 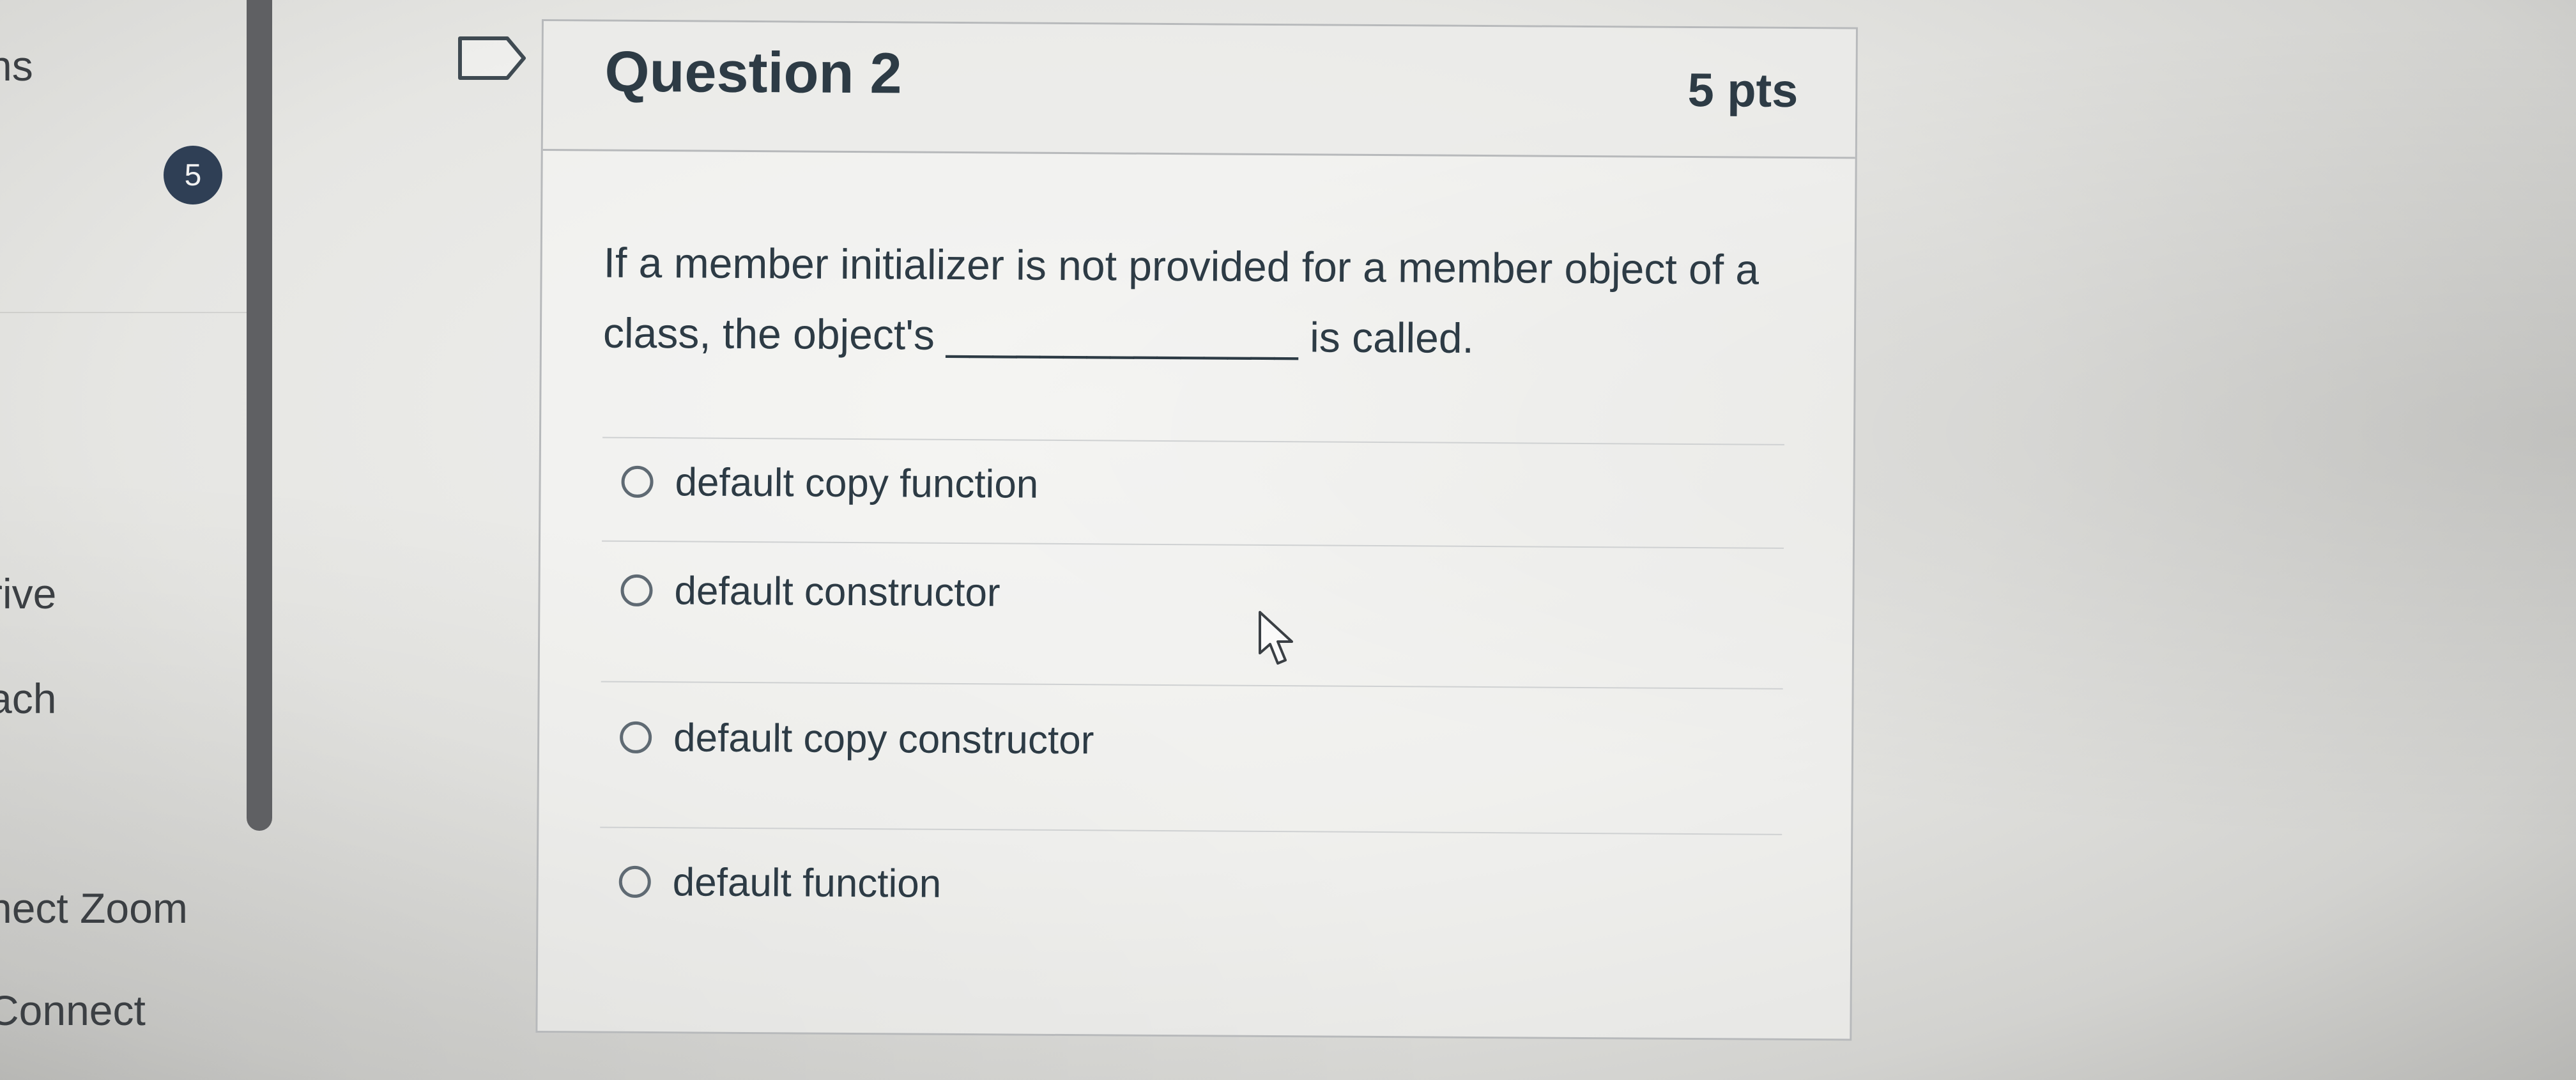 What do you see at coordinates (128, 313) in the screenshot?
I see `nav-divider` at bounding box center [128, 313].